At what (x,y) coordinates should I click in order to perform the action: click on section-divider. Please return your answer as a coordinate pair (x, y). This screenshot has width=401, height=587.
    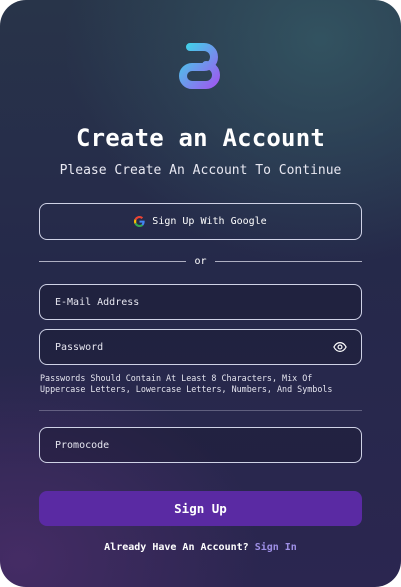
    Looking at the image, I should click on (200, 410).